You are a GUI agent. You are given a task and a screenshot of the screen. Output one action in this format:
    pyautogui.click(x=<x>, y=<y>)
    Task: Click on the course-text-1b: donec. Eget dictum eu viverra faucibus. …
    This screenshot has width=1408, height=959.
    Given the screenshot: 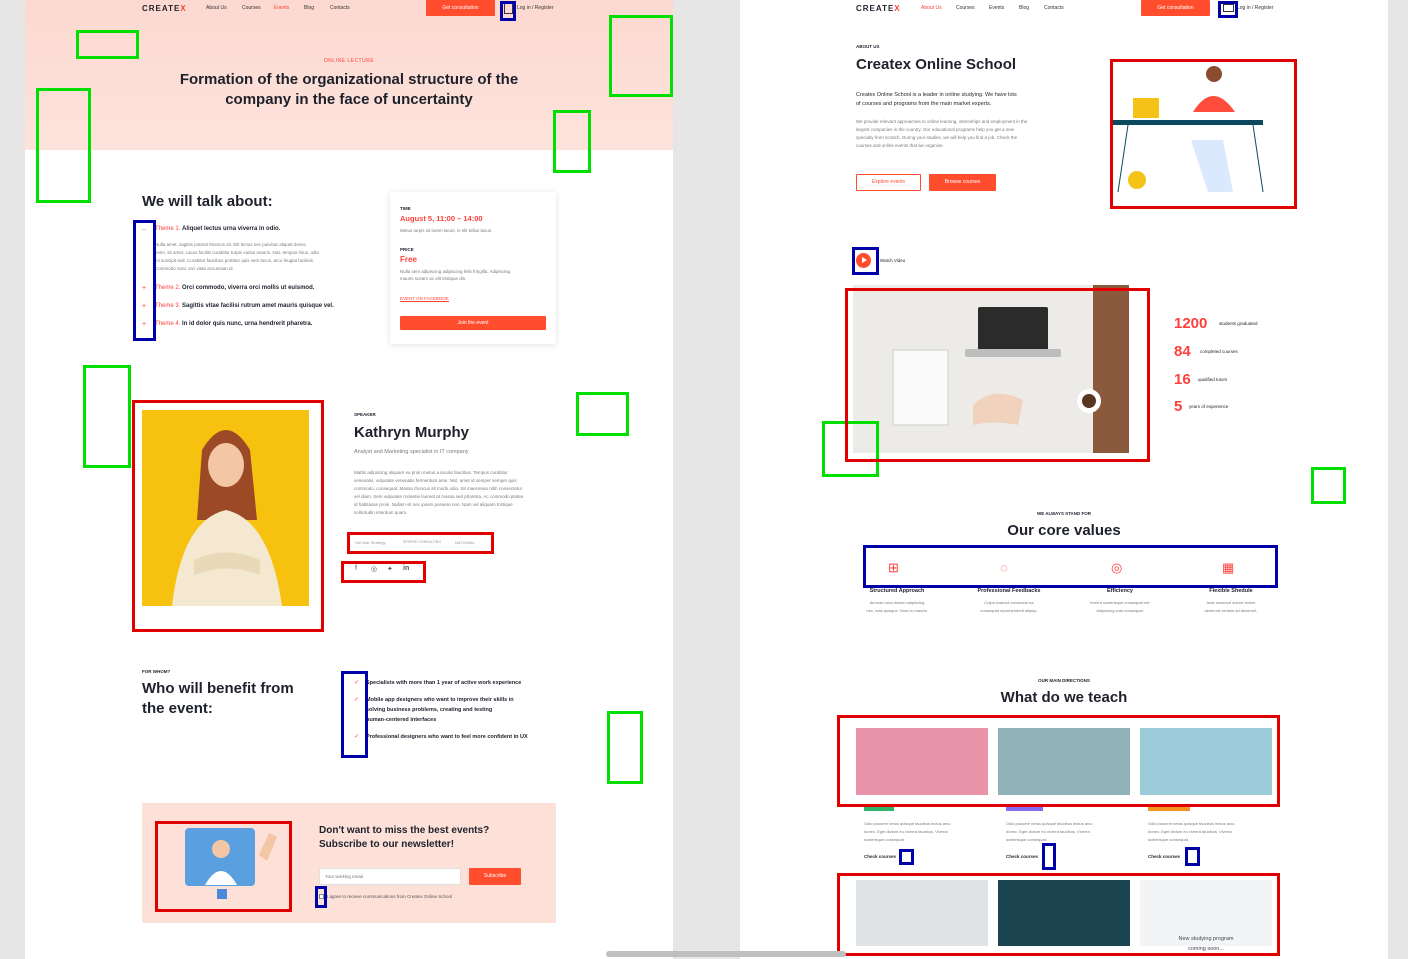 What is the action you would take?
    pyautogui.click(x=906, y=831)
    